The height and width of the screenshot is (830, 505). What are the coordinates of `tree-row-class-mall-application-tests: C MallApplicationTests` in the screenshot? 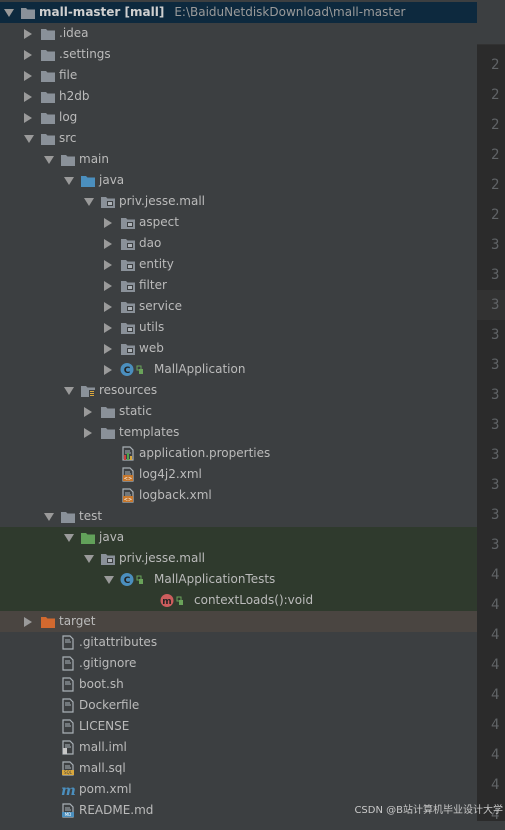 It's located at (238, 579).